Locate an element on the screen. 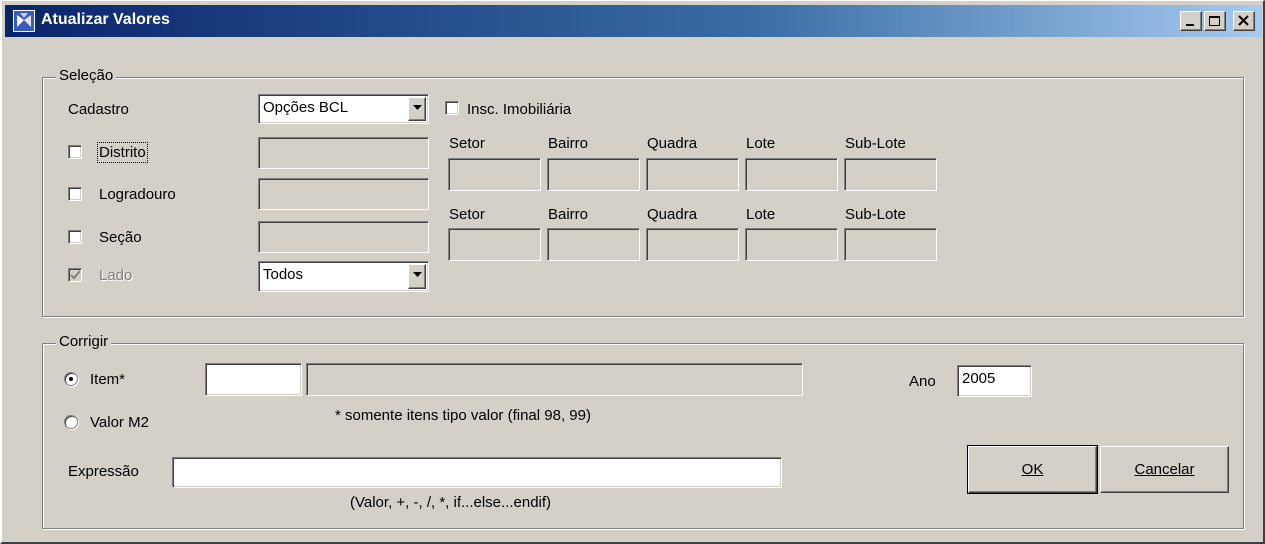 The image size is (1265, 544). ok-button: OK is located at coordinates (1032, 469).